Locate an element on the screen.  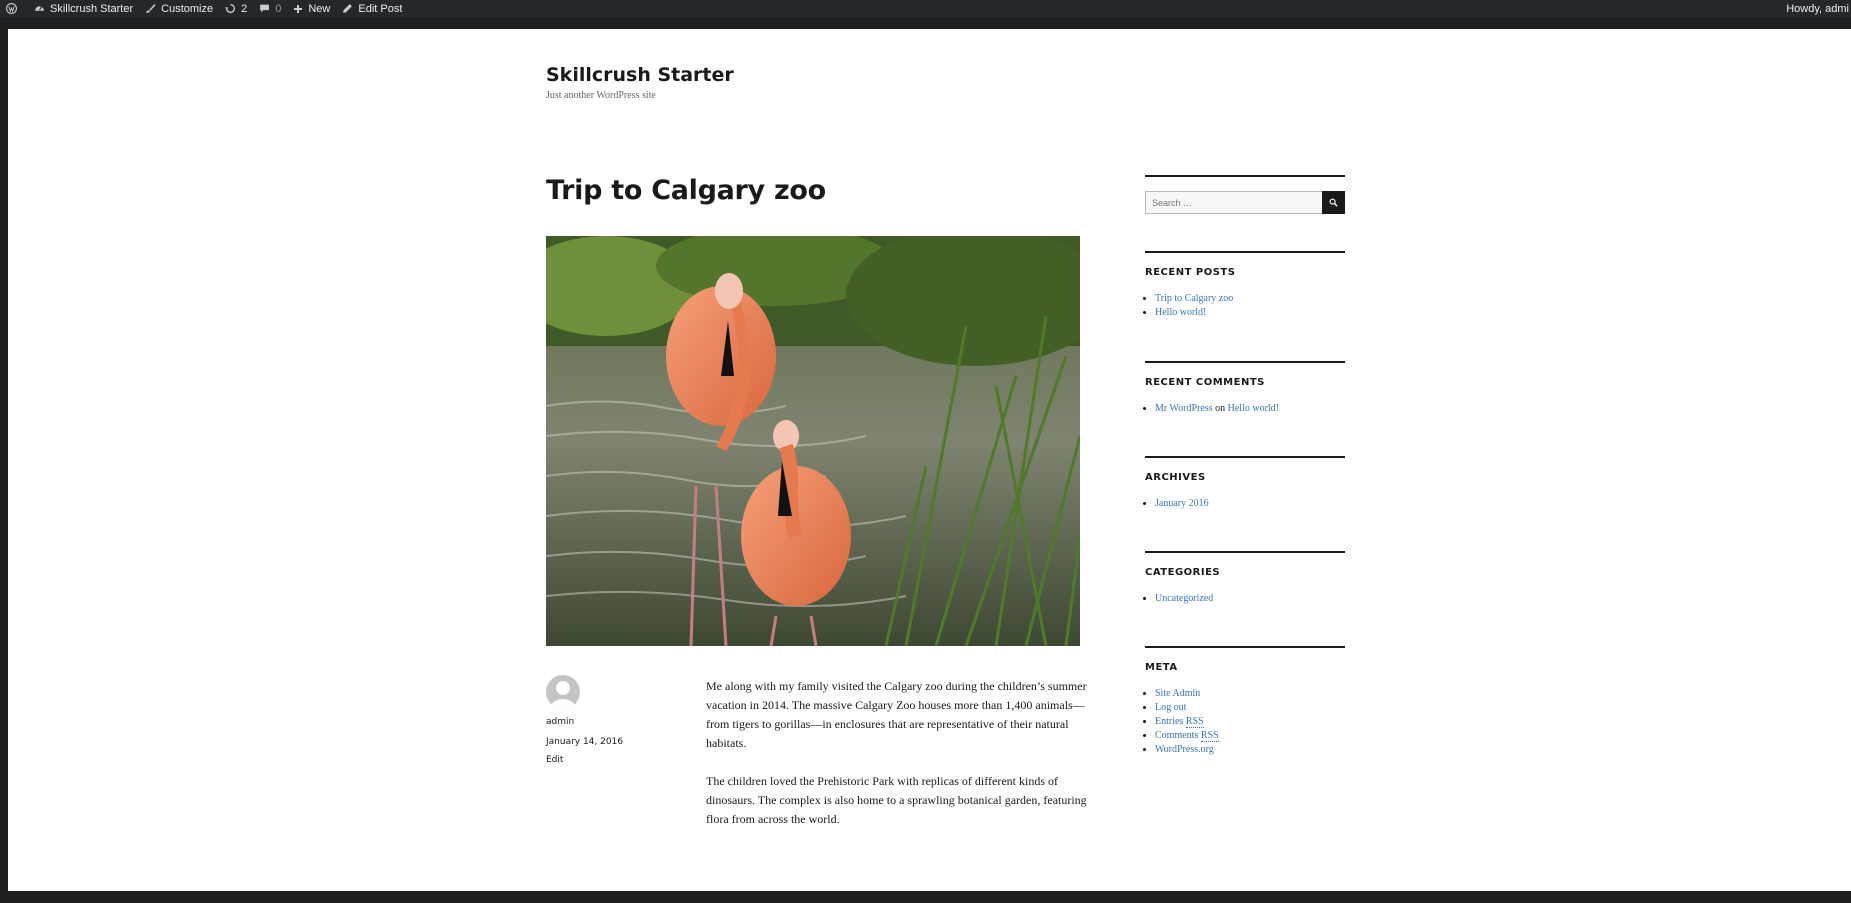
categories-widget: CATEGORIES Uncategorized is located at coordinates (1245, 578).